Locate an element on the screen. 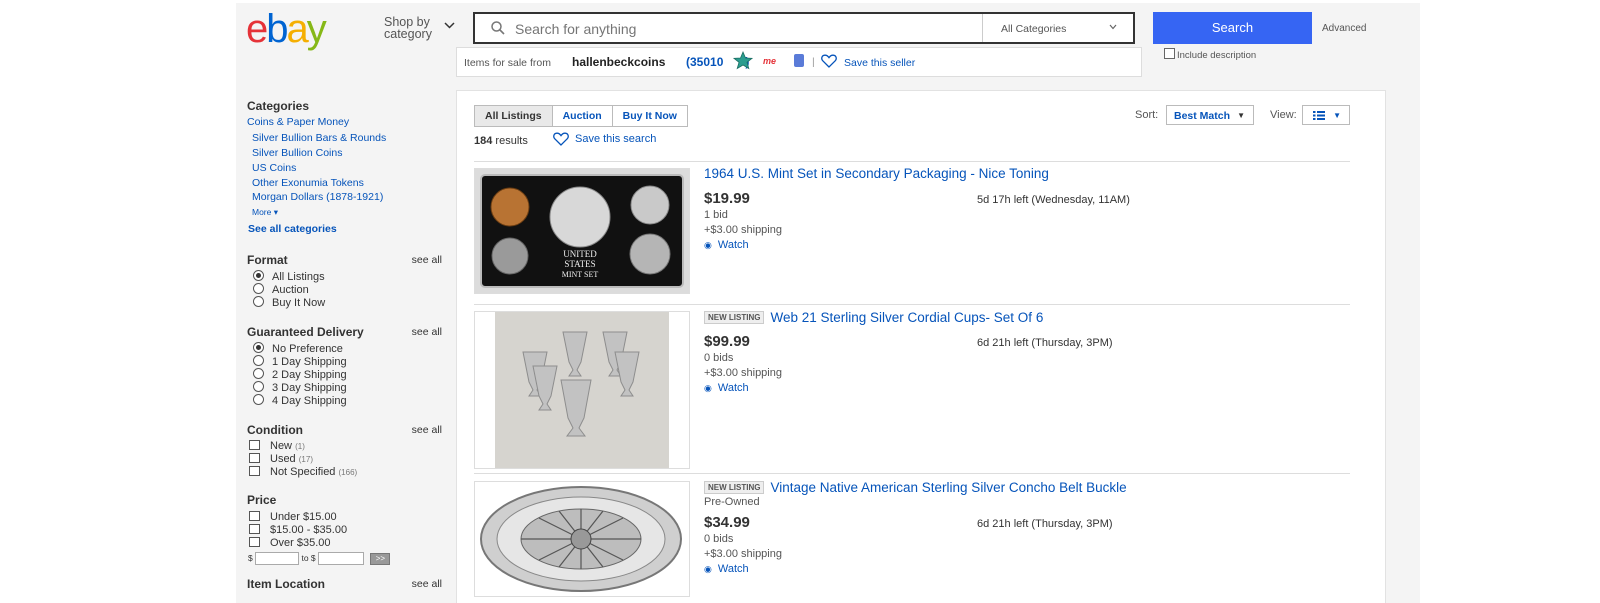  logo-letter: y is located at coordinates (316, 29).